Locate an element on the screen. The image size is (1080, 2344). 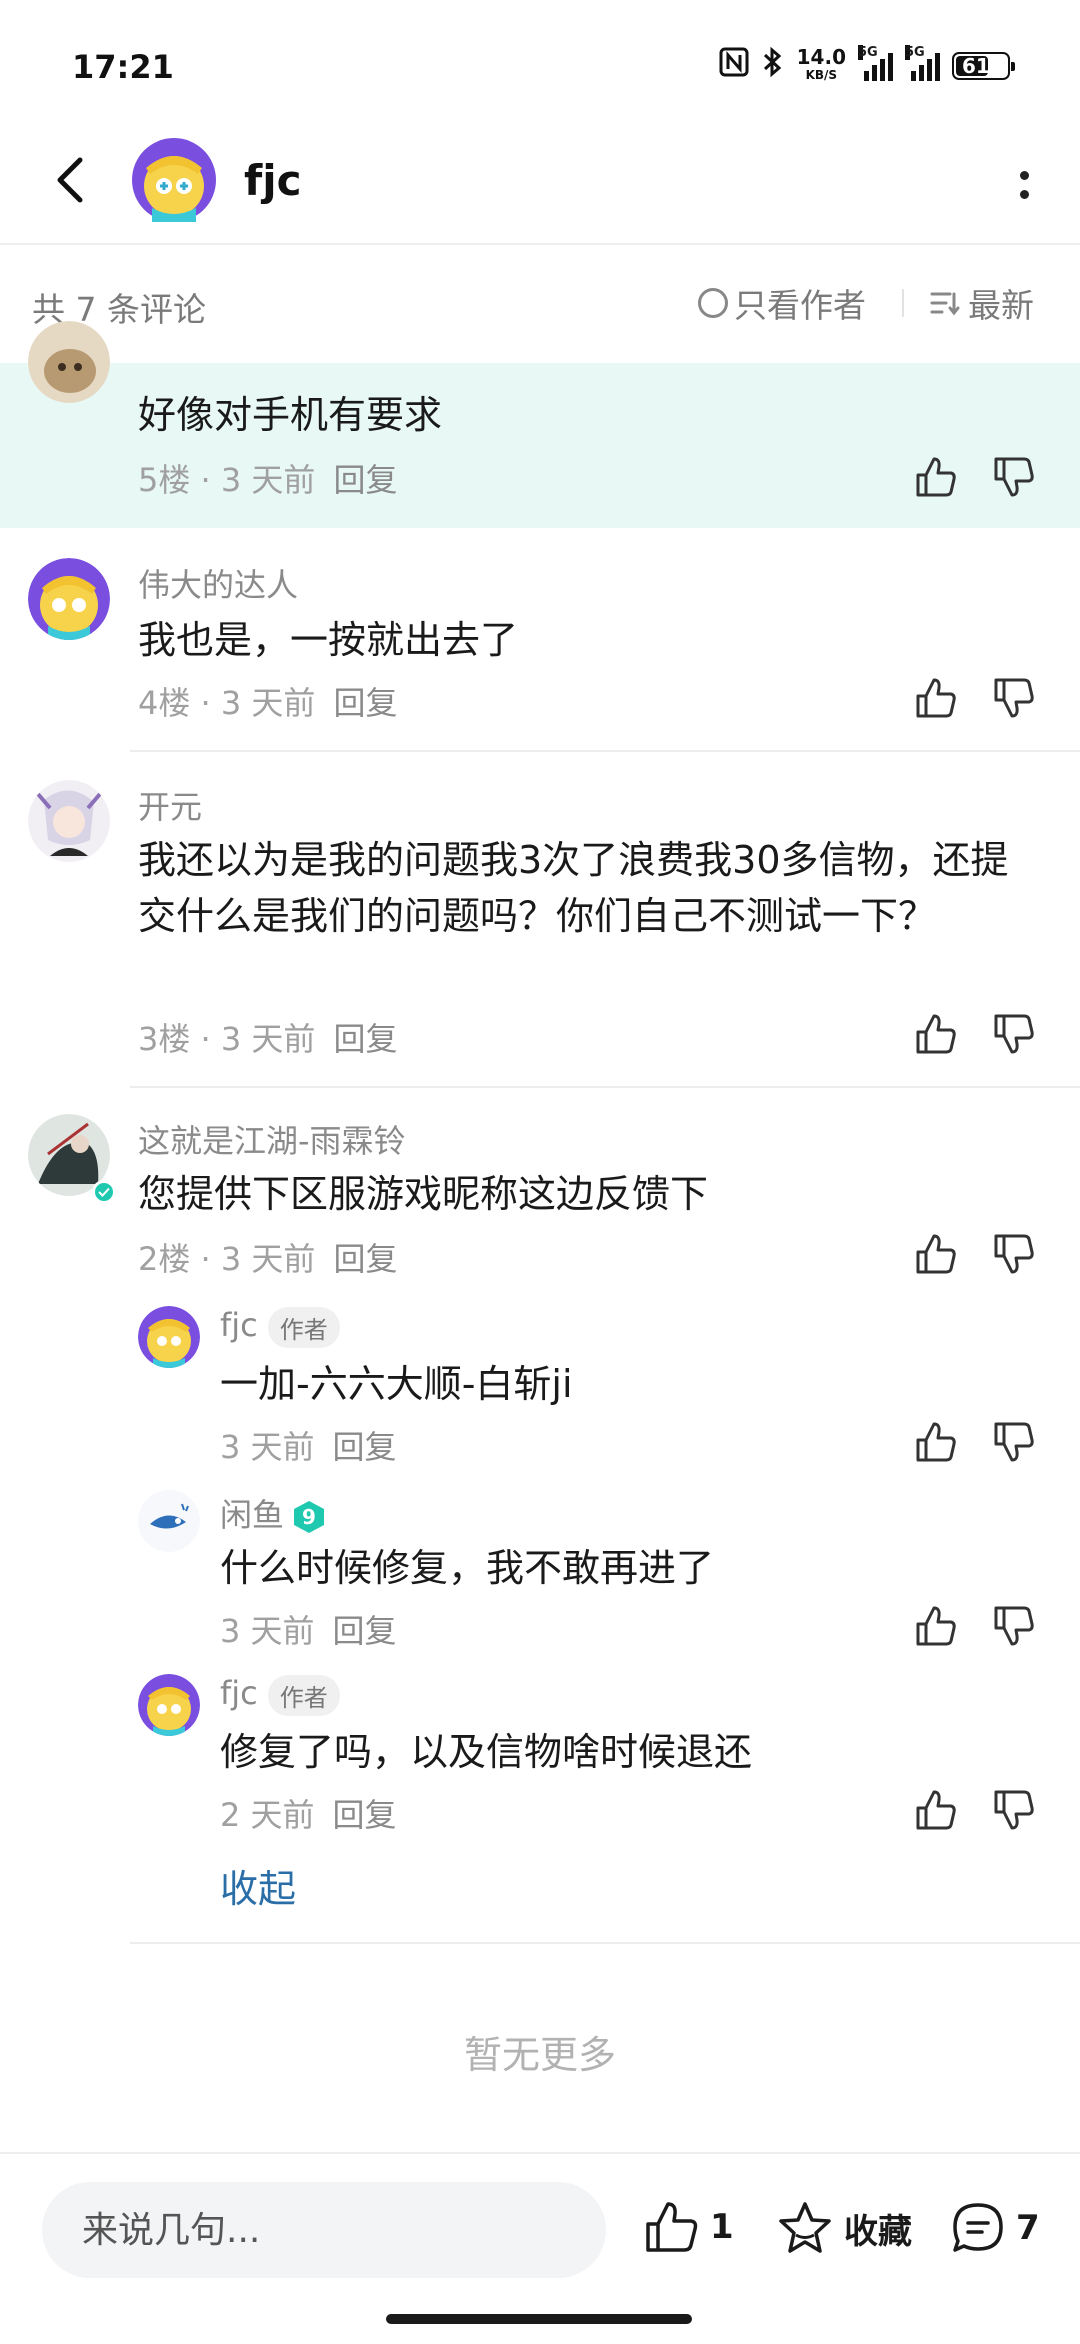
nfc-icon is located at coordinates (734, 65).